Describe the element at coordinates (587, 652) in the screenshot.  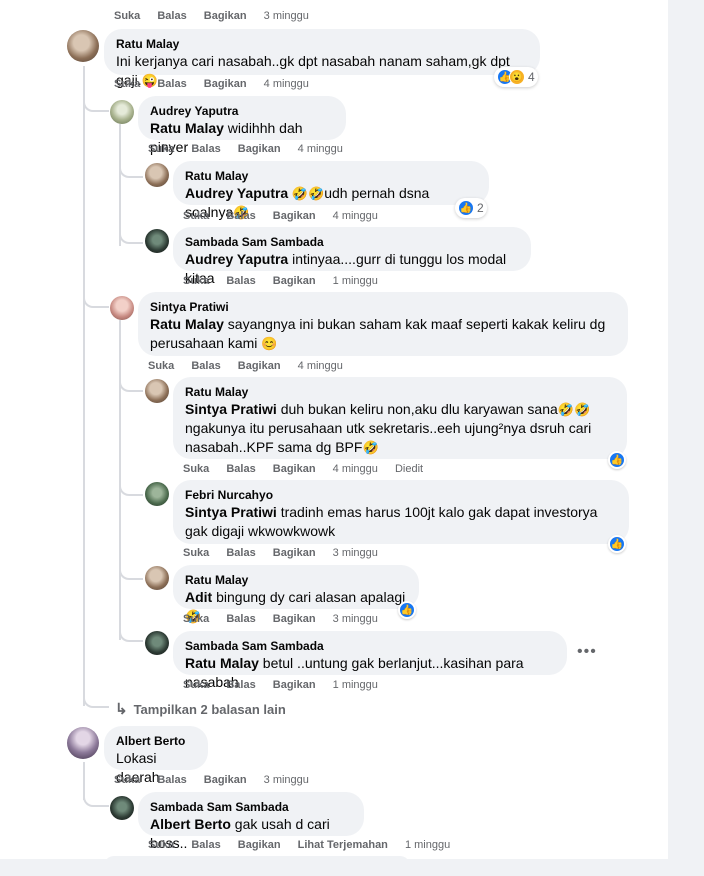
I see `more-options-icon: •••` at that location.